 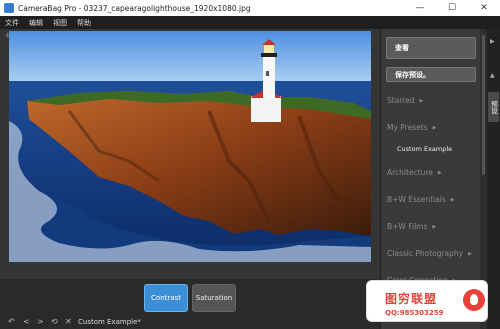 I want to click on minimize-button: —, so click(x=420, y=8).